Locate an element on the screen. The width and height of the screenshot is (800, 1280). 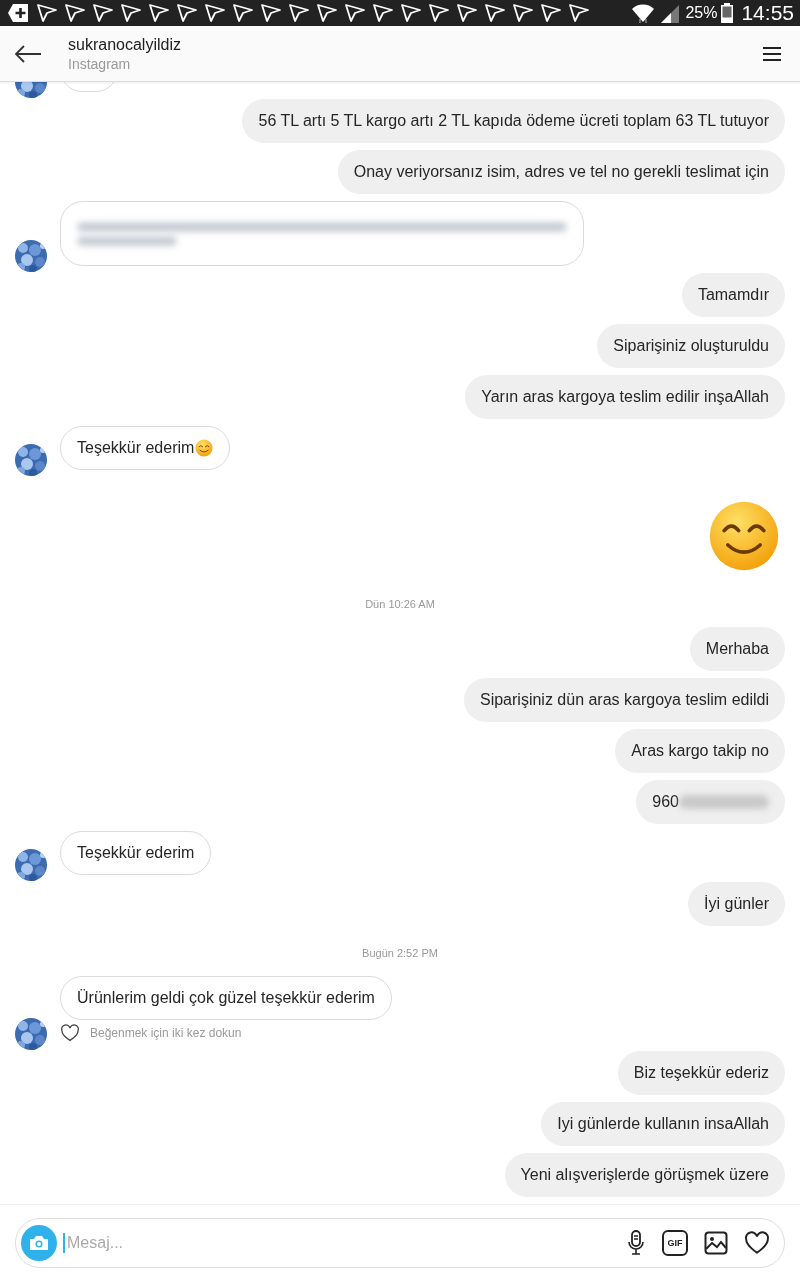
timestamp: Dün 10:26 AM is located at coordinates (400, 604).